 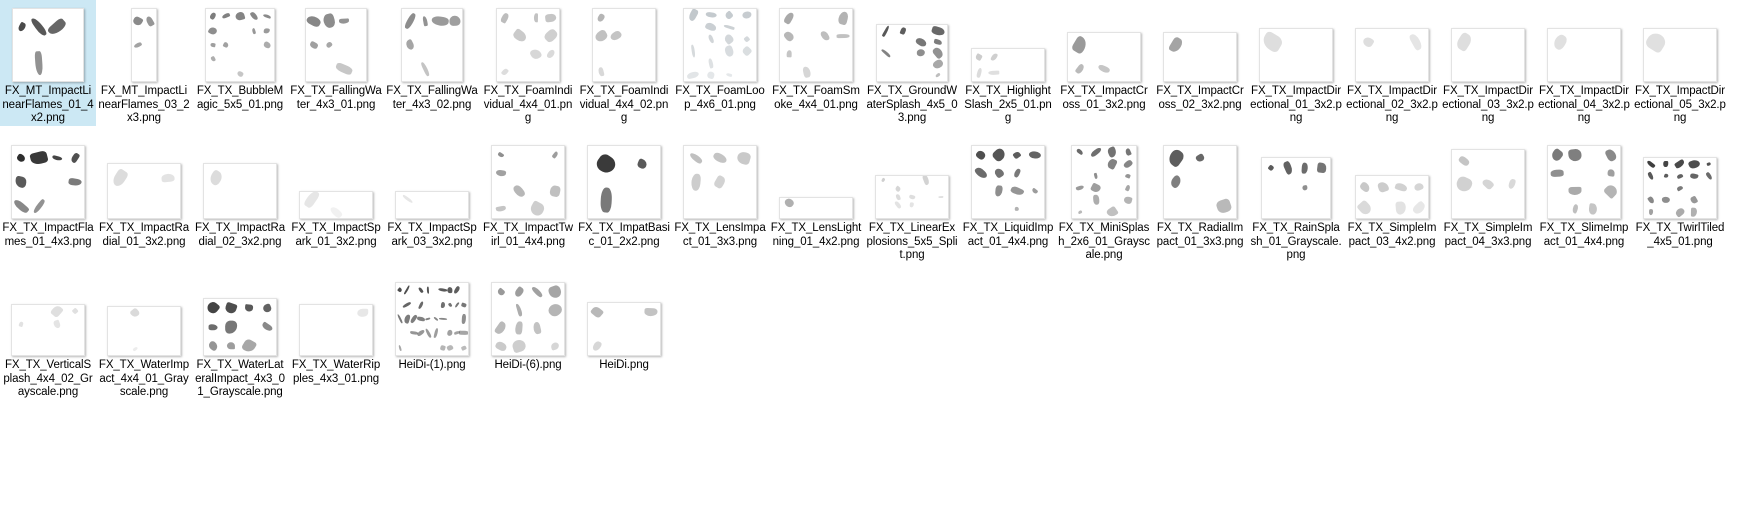 What do you see at coordinates (240, 98) in the screenshot?
I see `file-name-label: FX_TX_BubbleMagic_5x5_01.png` at bounding box center [240, 98].